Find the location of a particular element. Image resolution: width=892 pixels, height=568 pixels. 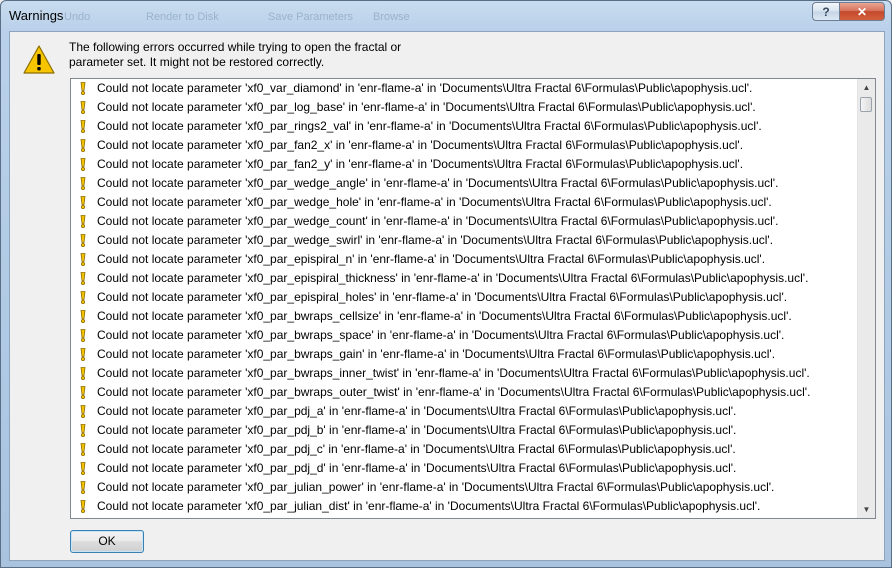

window-title: Warnings is located at coordinates (36, 15).